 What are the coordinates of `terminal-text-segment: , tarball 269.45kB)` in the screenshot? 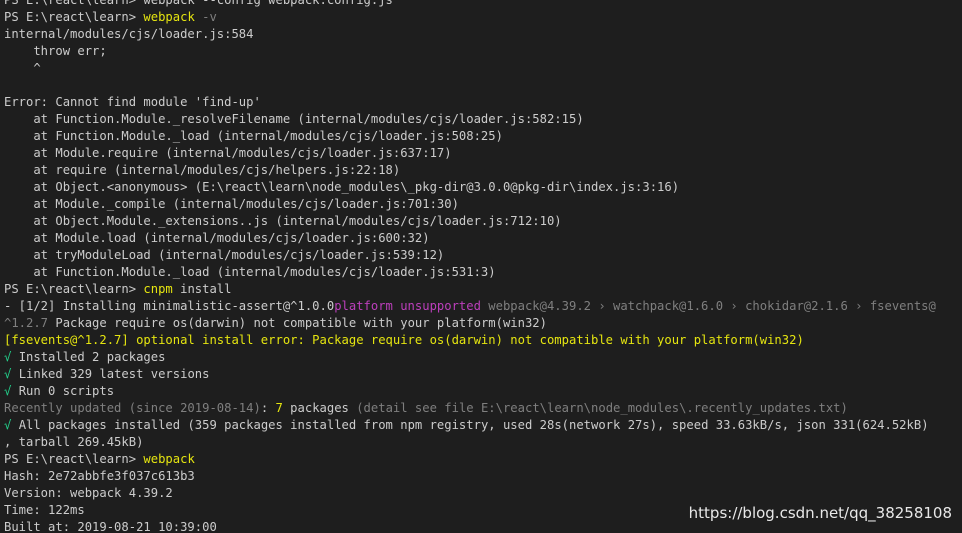 It's located at (74, 442).